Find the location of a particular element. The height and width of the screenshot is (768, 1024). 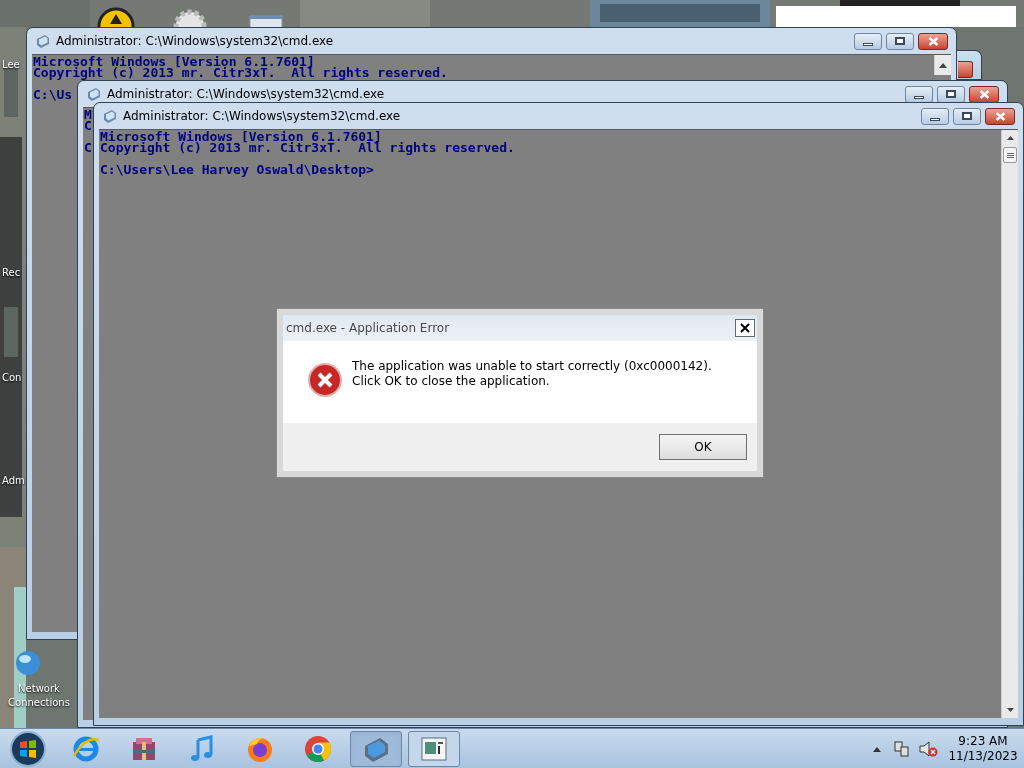

scrollbar-thumb is located at coordinates (1010, 155).